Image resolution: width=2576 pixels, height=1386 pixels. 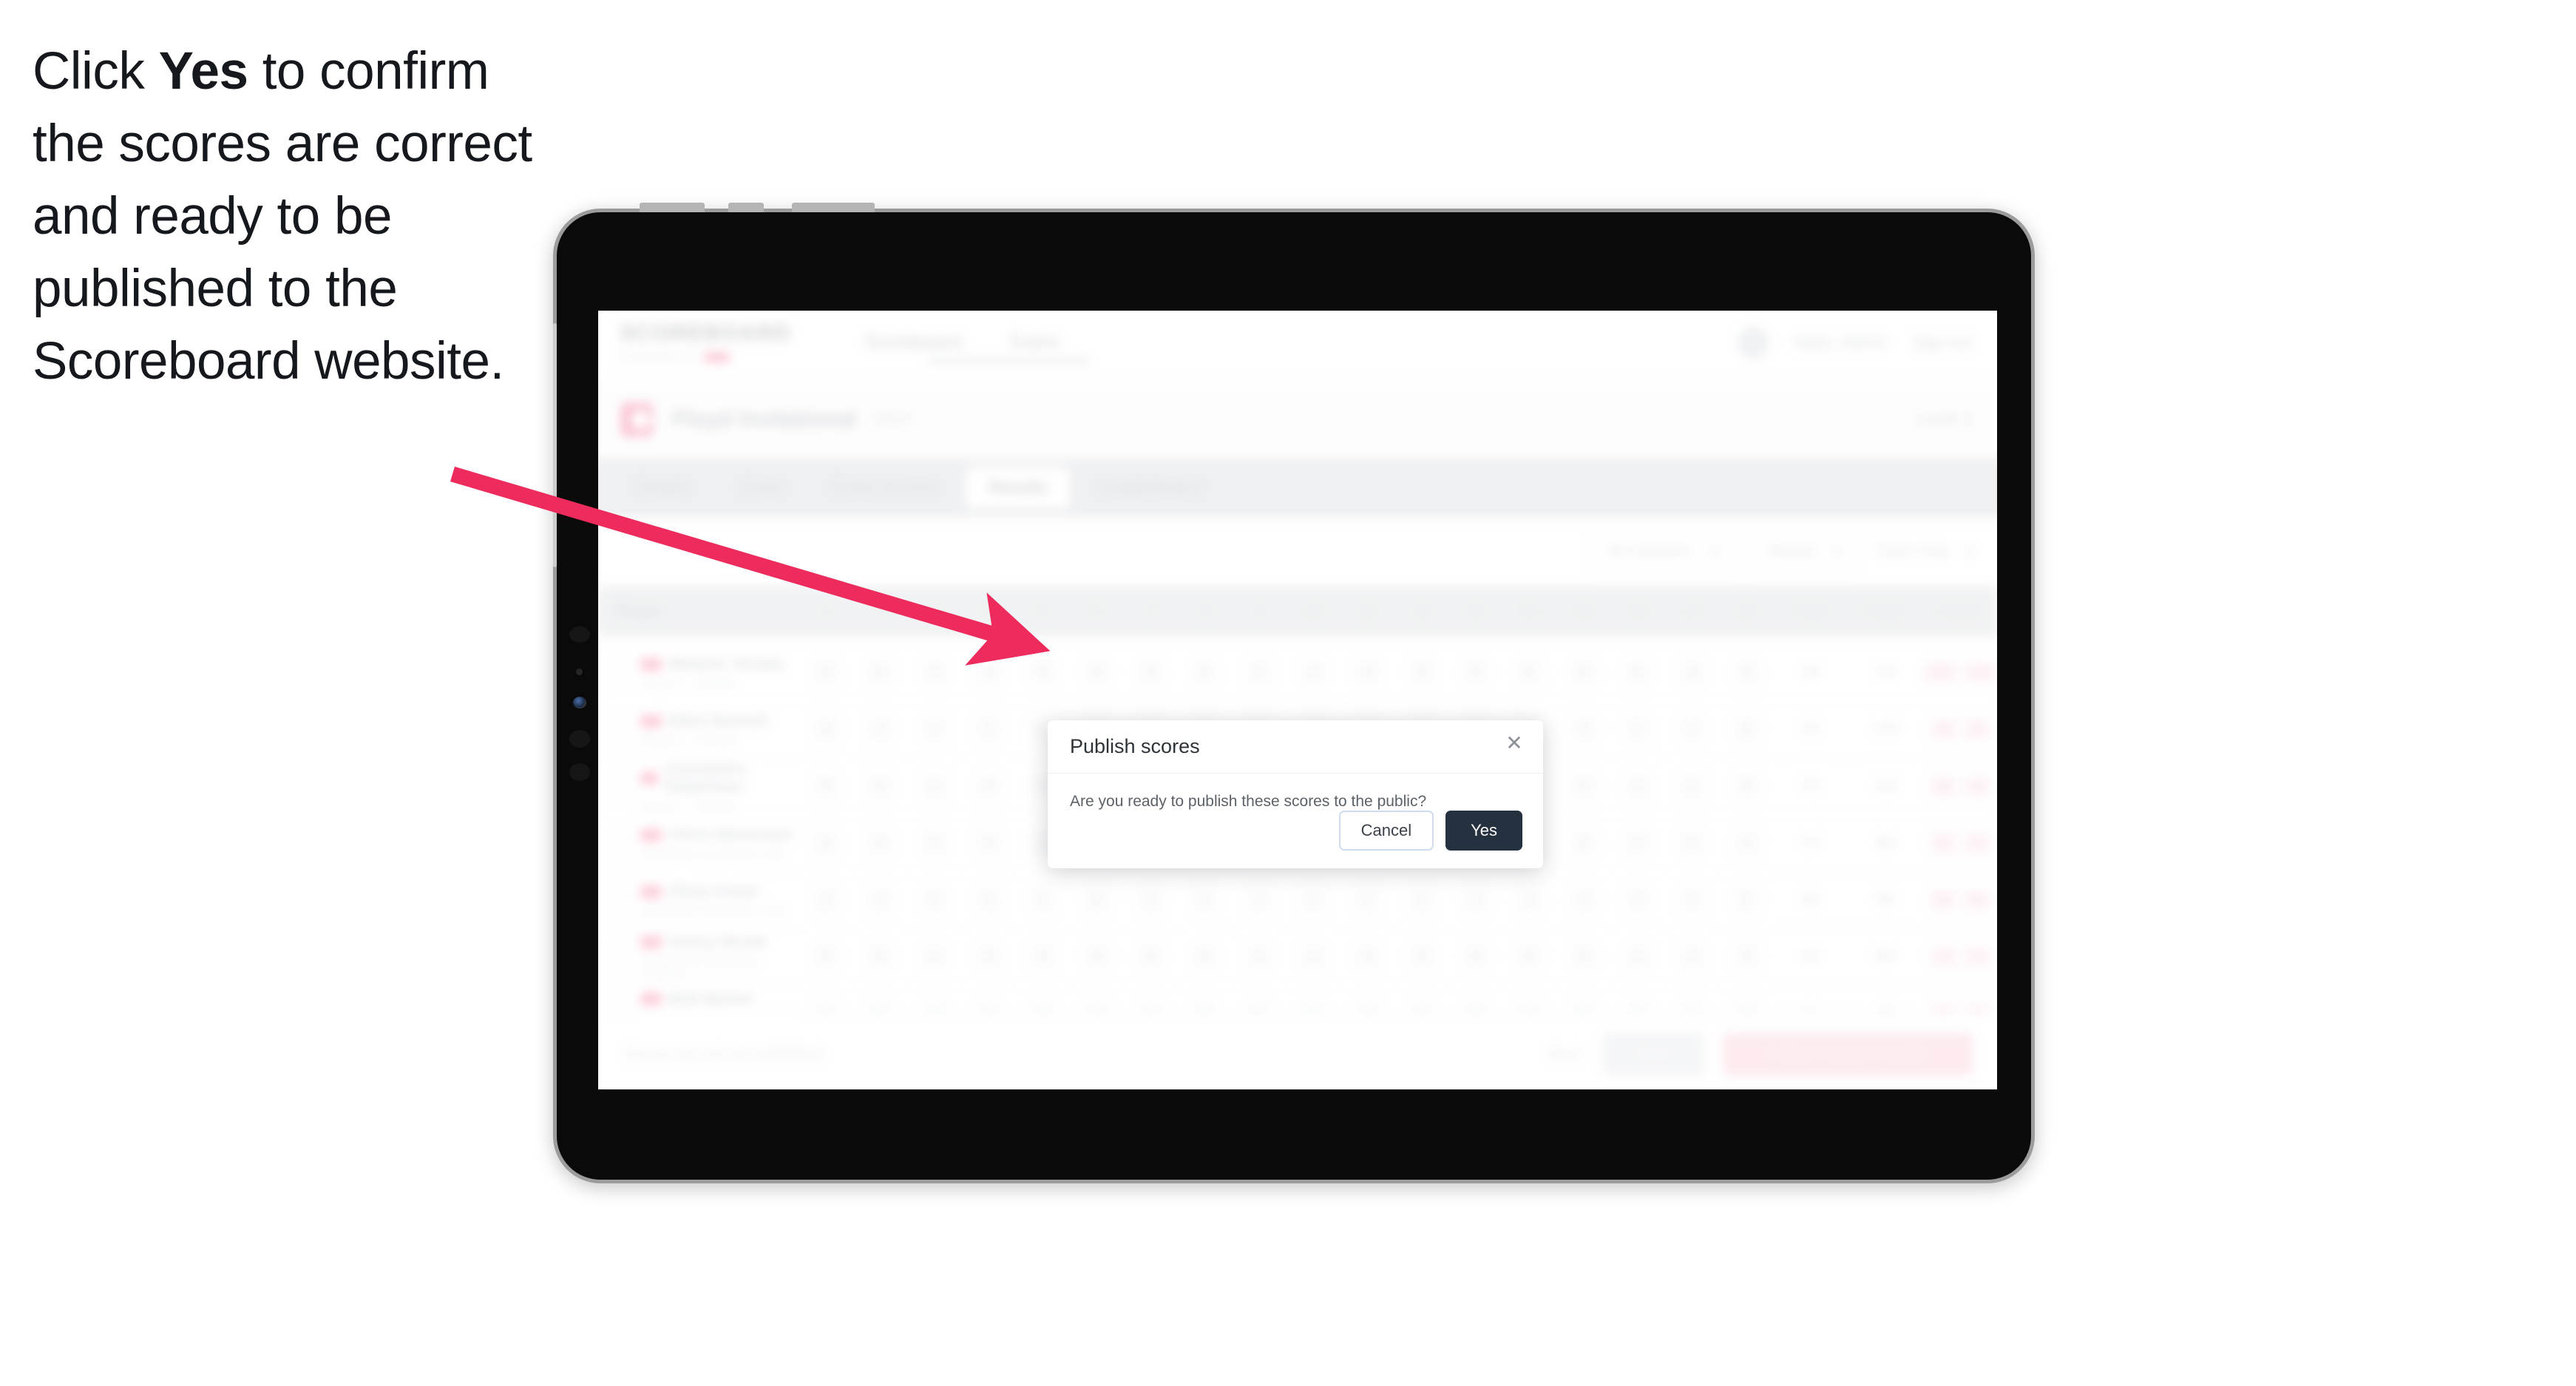 What do you see at coordinates (1295, 747) in the screenshot?
I see `dialog-header: Publish scores ✕` at bounding box center [1295, 747].